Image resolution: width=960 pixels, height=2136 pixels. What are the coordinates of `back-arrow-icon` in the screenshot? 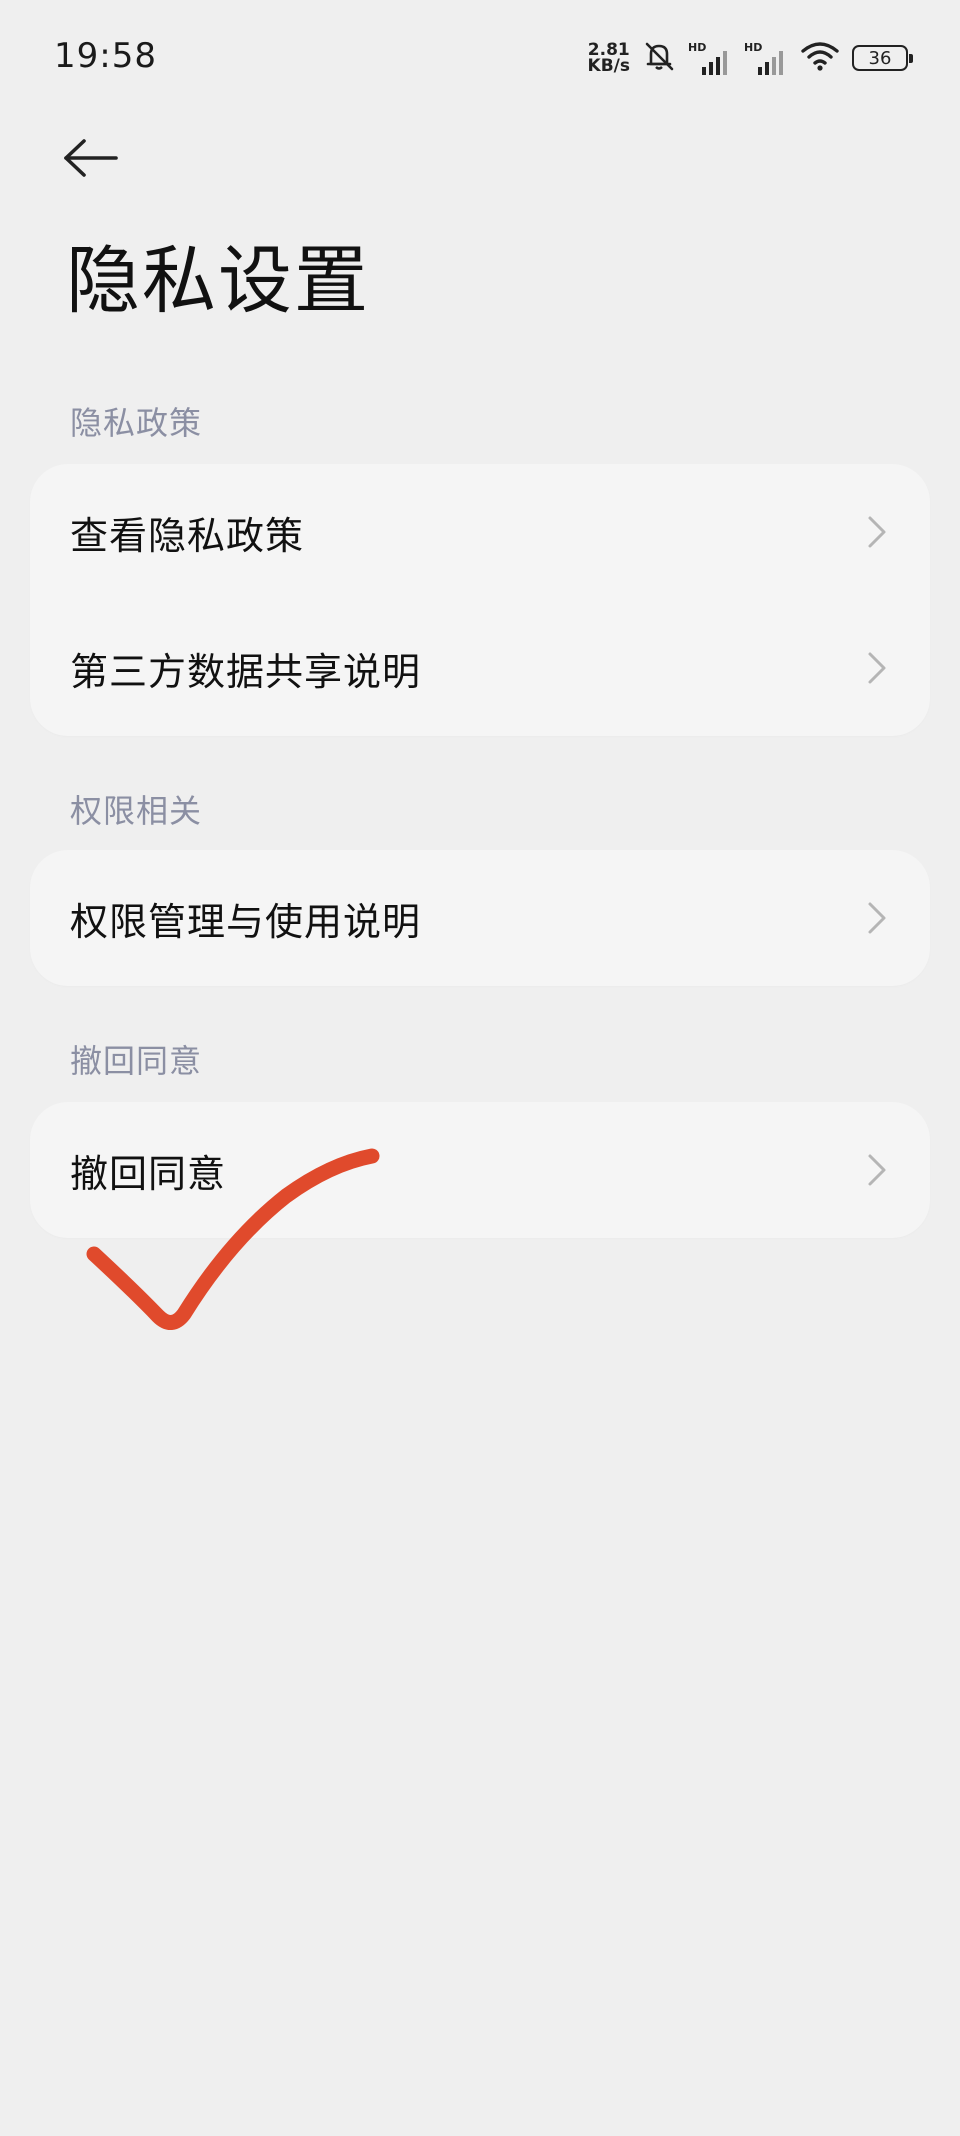 It's located at (91, 160).